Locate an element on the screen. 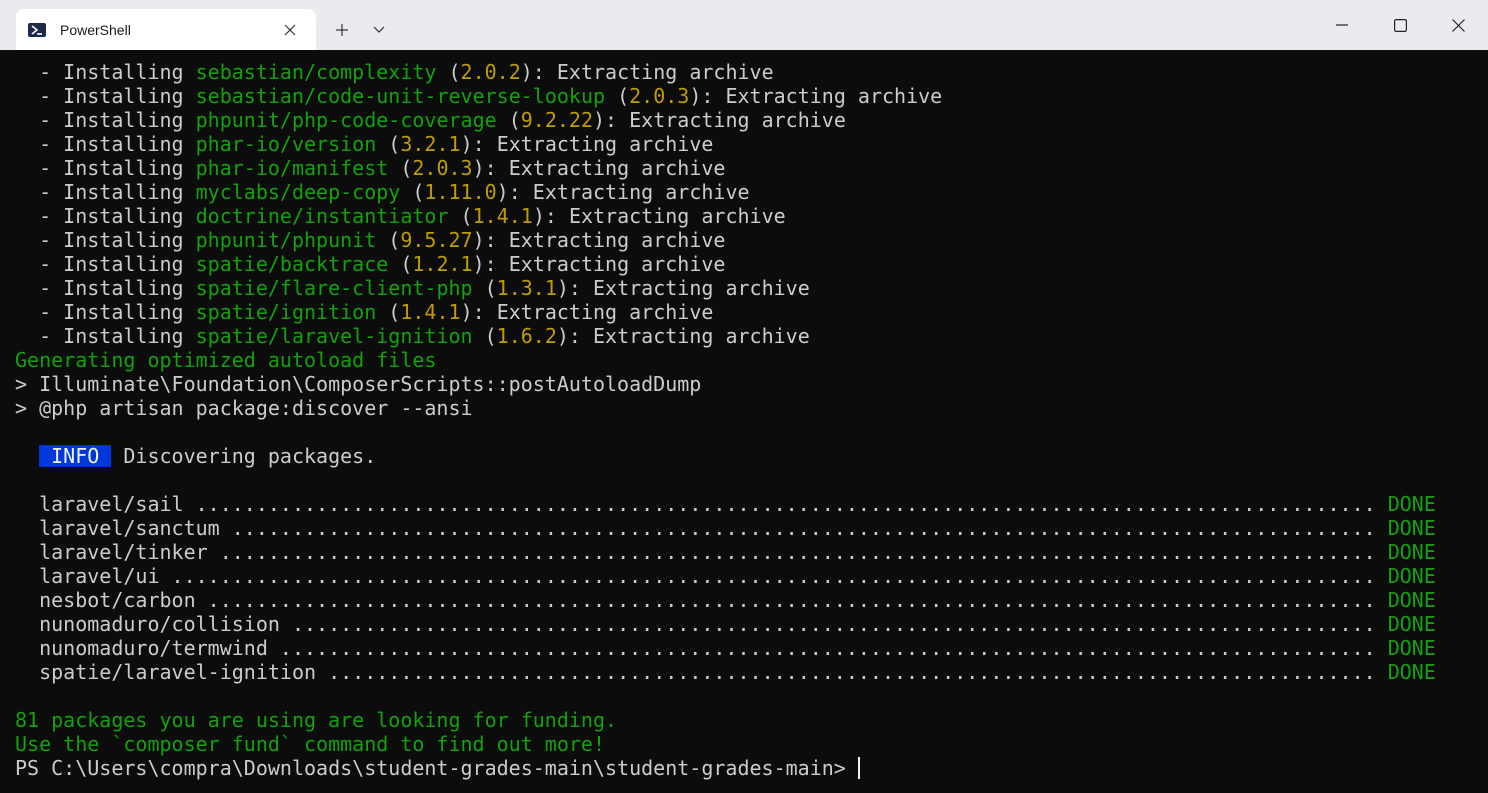 The height and width of the screenshot is (793, 1488). discovered-package-name: nunomaduro/termwind is located at coordinates (153, 648).